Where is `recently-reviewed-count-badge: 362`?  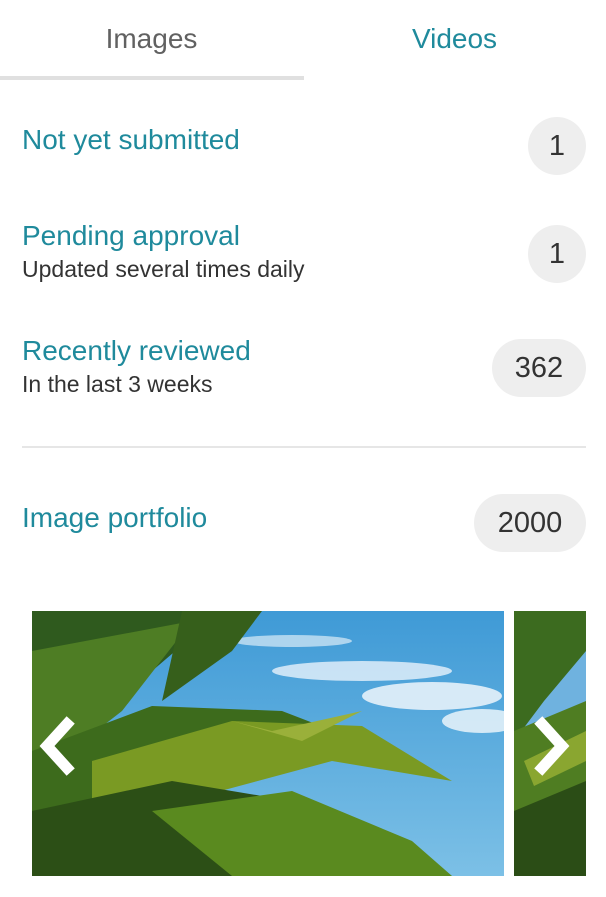
recently-reviewed-count-badge: 362 is located at coordinates (539, 368).